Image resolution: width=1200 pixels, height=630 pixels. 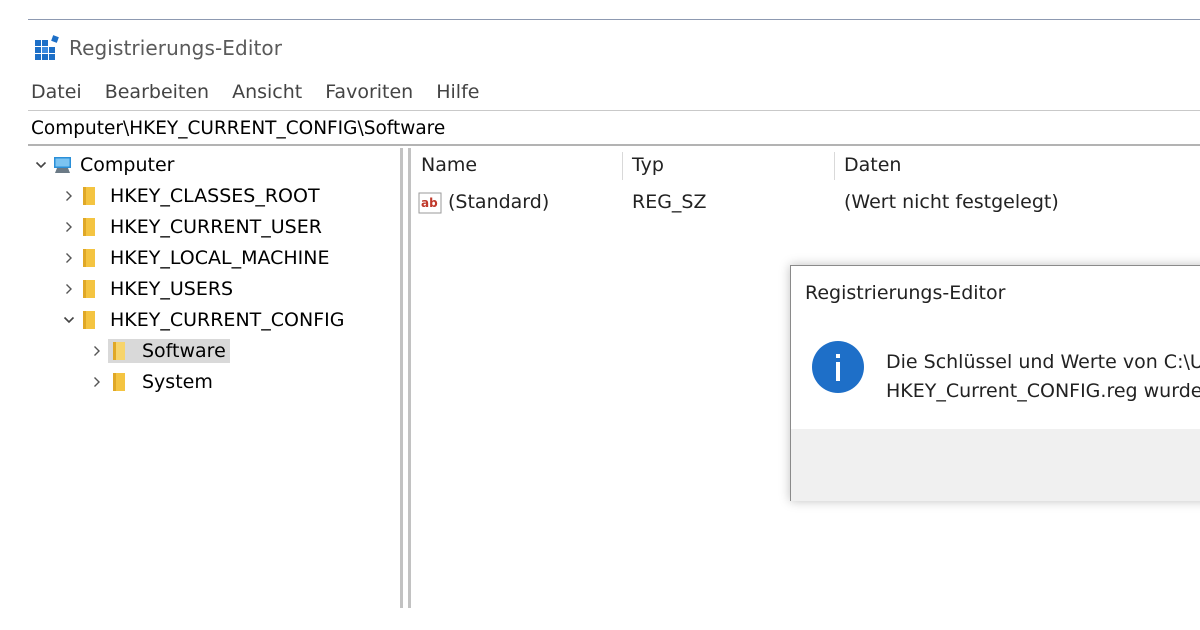 I want to click on regedit-icon, so click(x=47, y=47).